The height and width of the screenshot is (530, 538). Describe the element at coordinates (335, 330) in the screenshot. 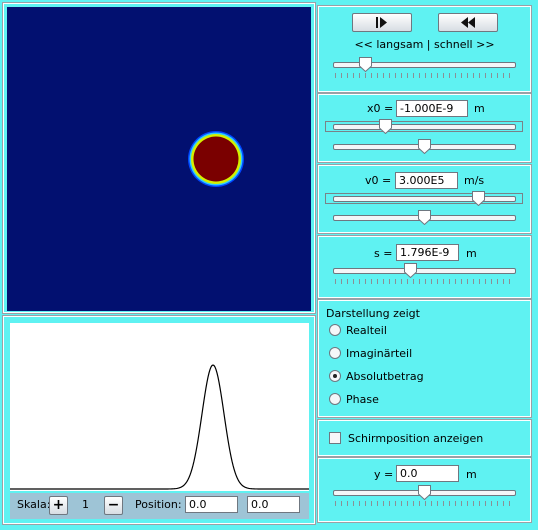

I see `radio-realteil` at that location.